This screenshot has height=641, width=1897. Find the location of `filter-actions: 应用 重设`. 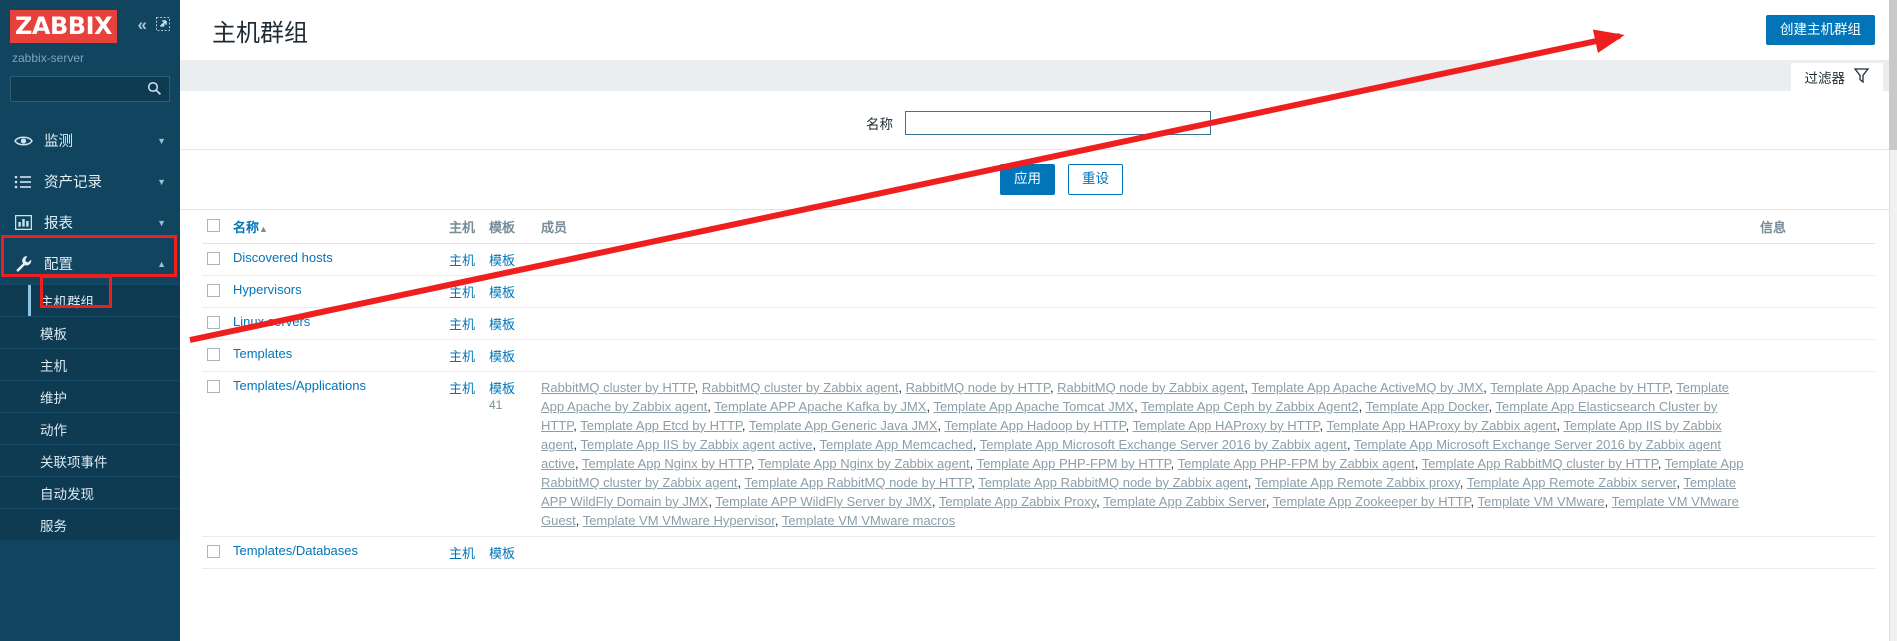

filter-actions: 应用 重设 is located at coordinates (1061, 172).